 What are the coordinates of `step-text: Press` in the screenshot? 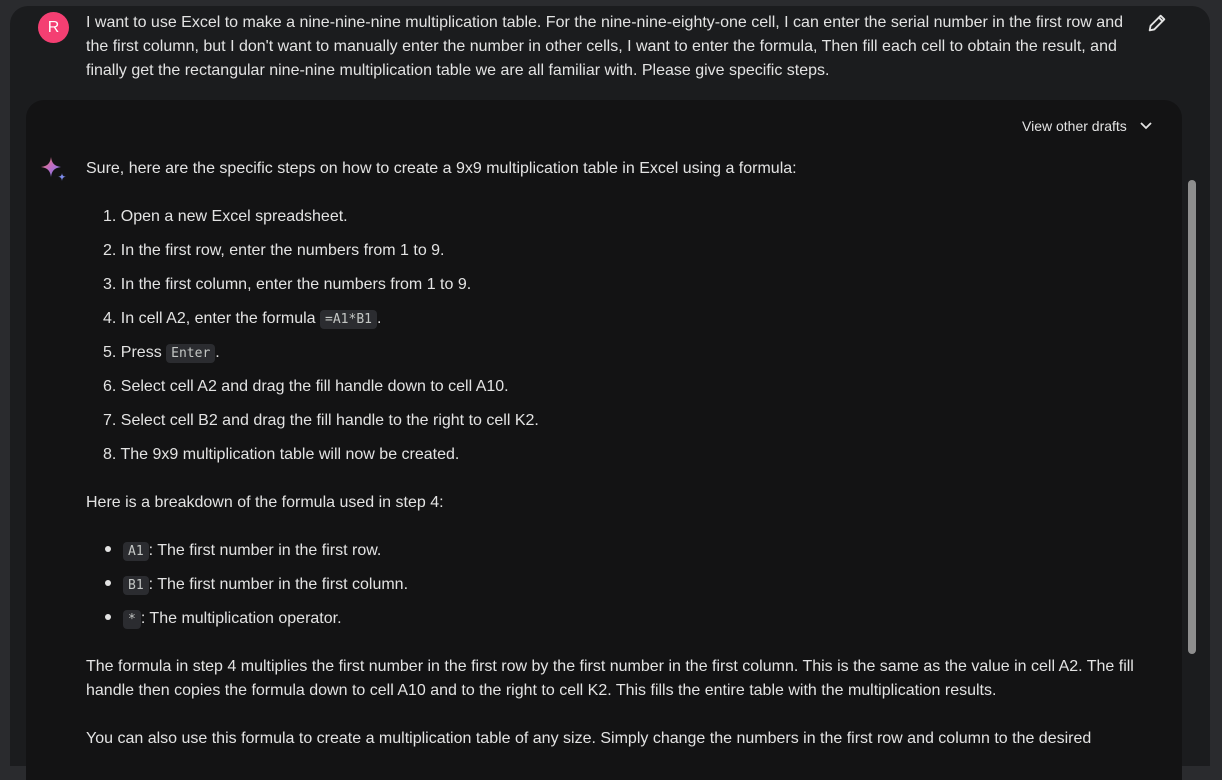 It's located at (143, 352).